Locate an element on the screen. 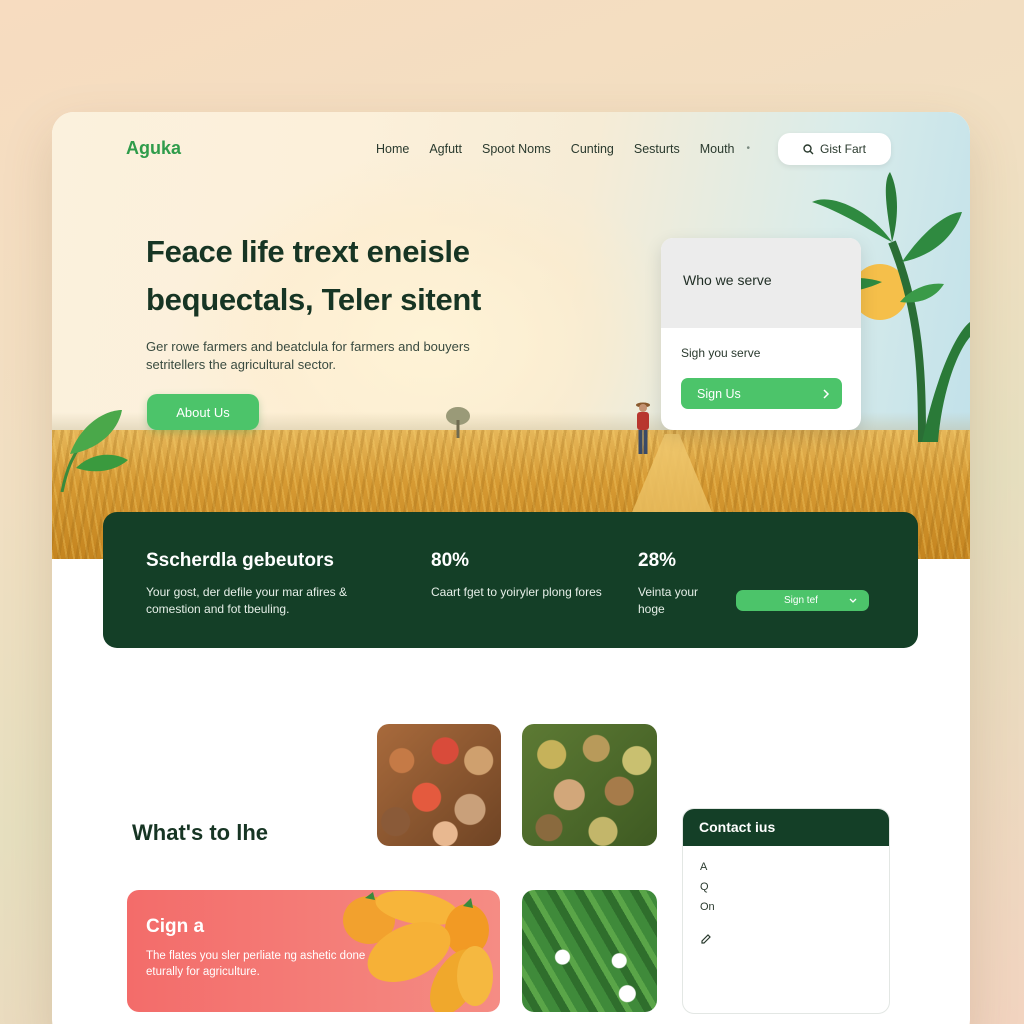  serve-card-subtitle: Sigh you serve is located at coordinates (721, 353).